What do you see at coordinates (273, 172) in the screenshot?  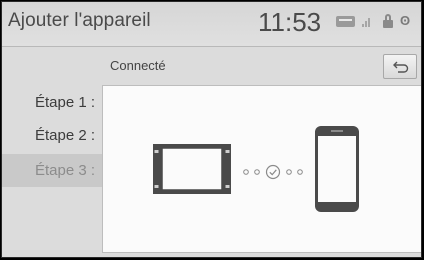 I see `connected-check-icon` at bounding box center [273, 172].